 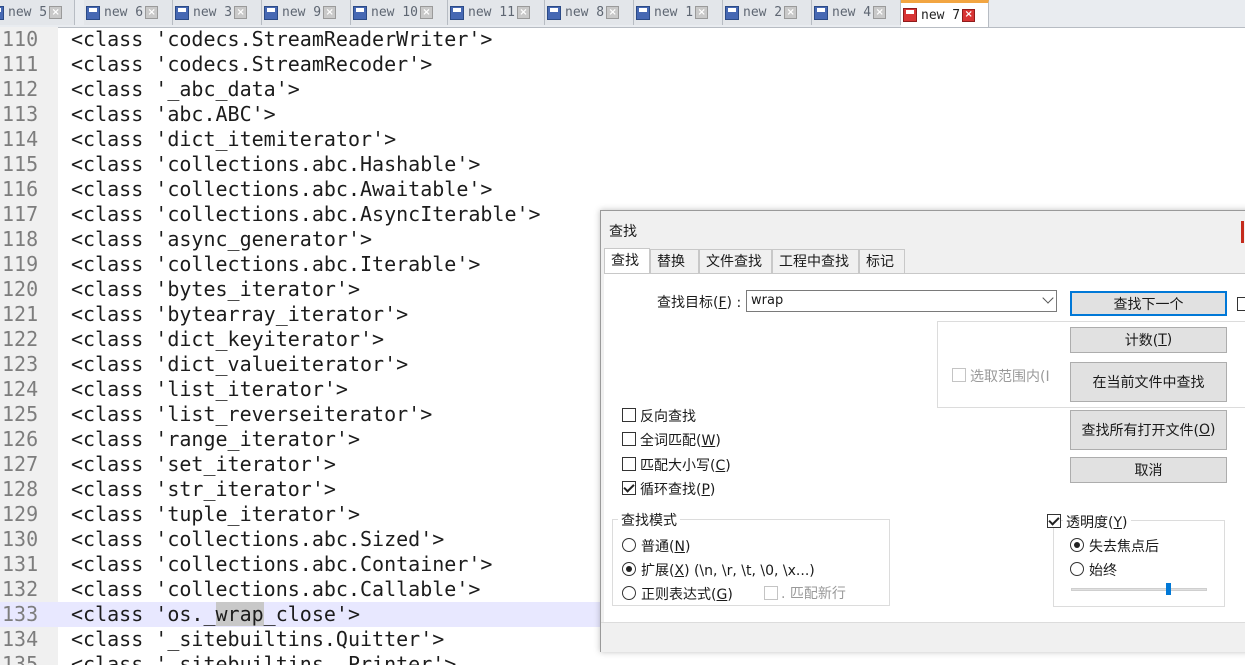 I want to click on tab-label: new 11, so click(x=491, y=12).